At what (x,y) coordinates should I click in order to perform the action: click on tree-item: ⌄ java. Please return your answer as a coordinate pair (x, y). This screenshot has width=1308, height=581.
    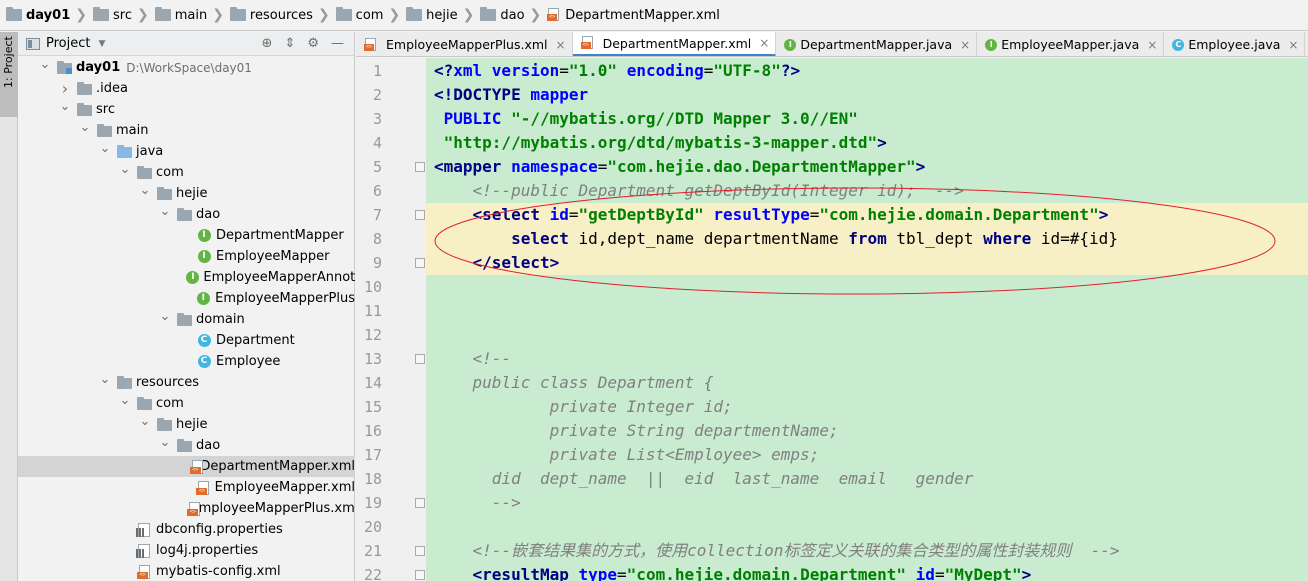
    Looking at the image, I should click on (186, 151).